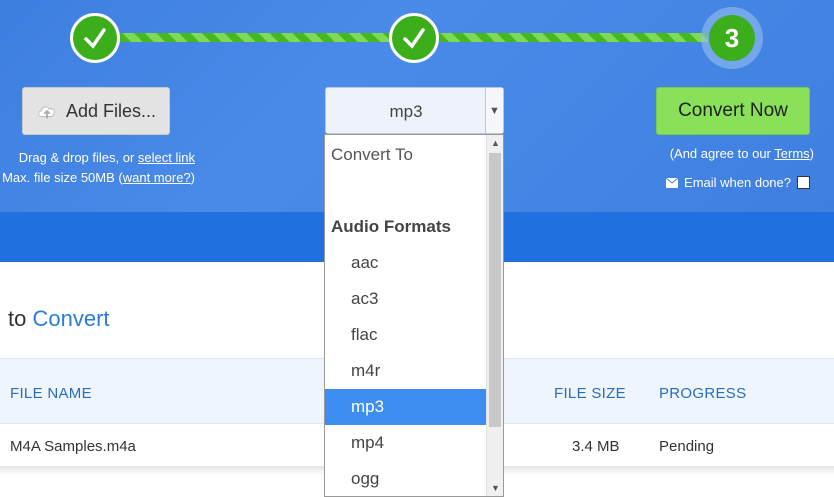 The width and height of the screenshot is (834, 497). What do you see at coordinates (737, 182) in the screenshot?
I see `email-when-done-label: Email when done?` at bounding box center [737, 182].